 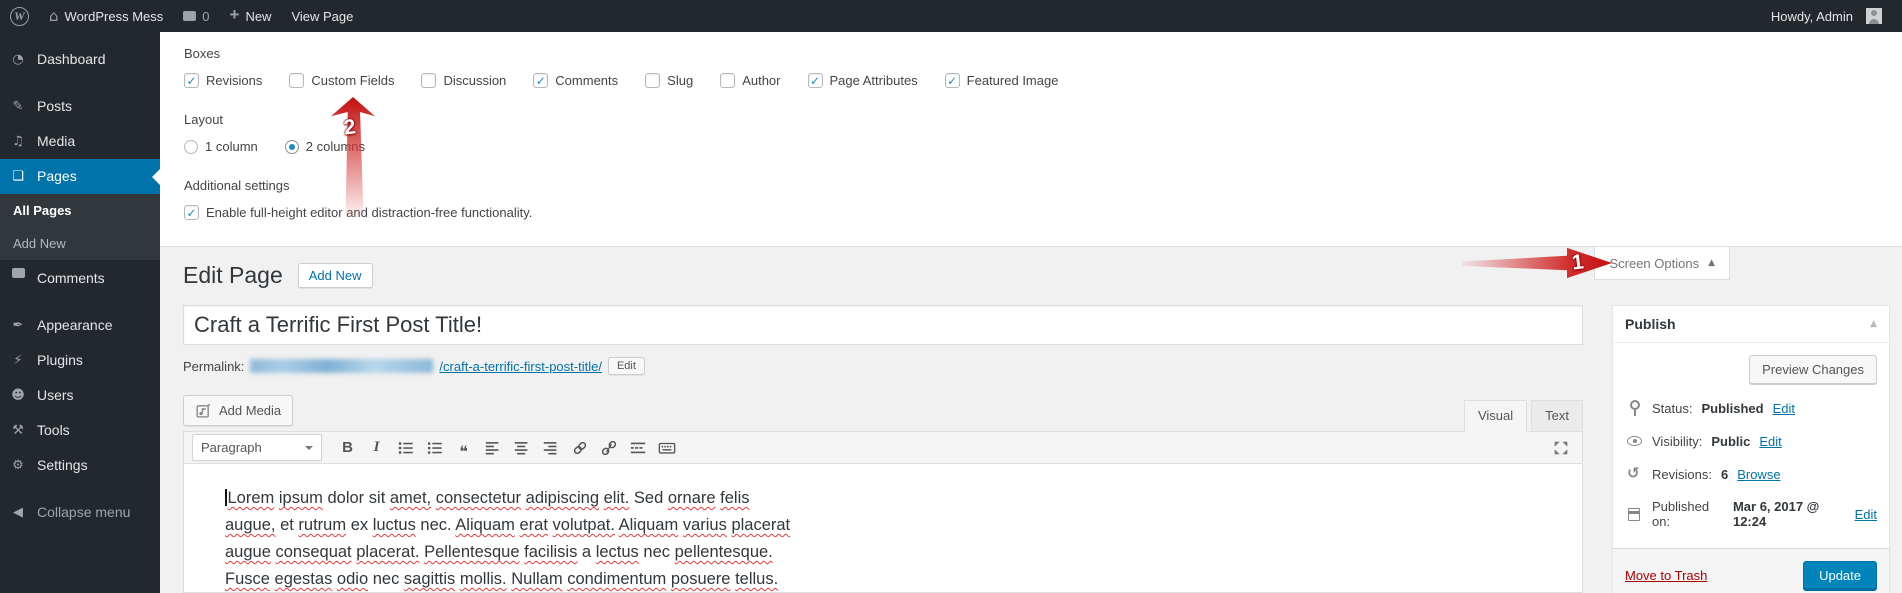 I want to click on publish-panel-header: Publish ▲, so click(x=1751, y=324).